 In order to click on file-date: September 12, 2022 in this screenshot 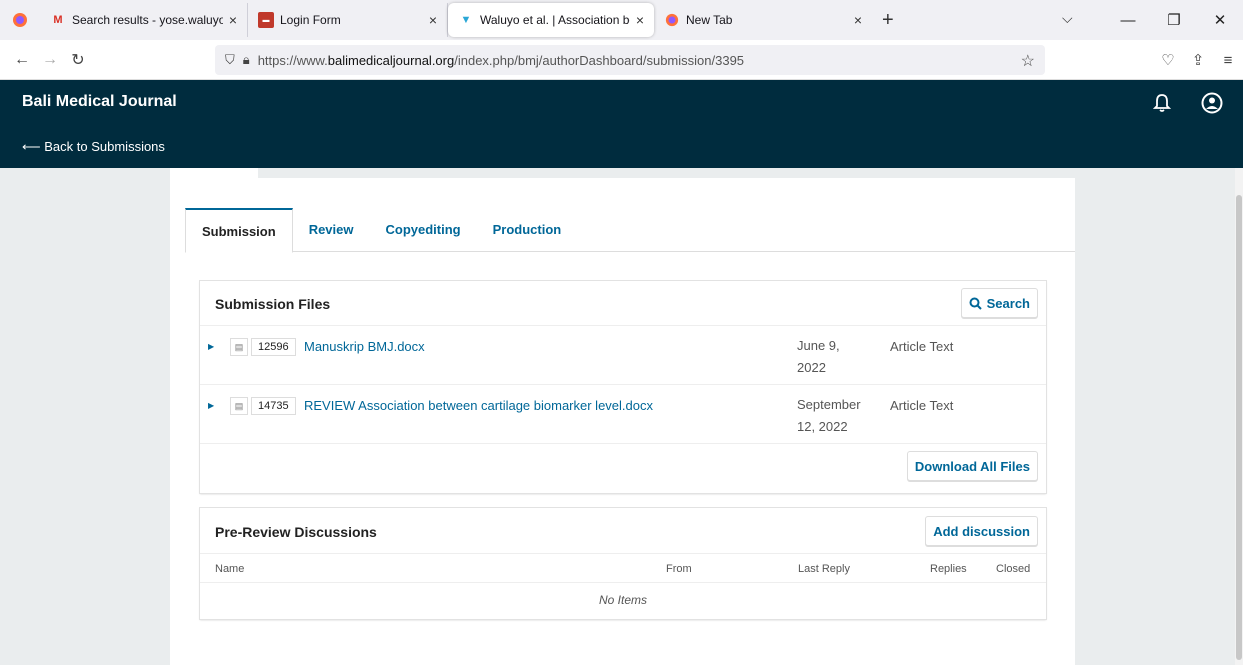, I will do `click(829, 415)`.